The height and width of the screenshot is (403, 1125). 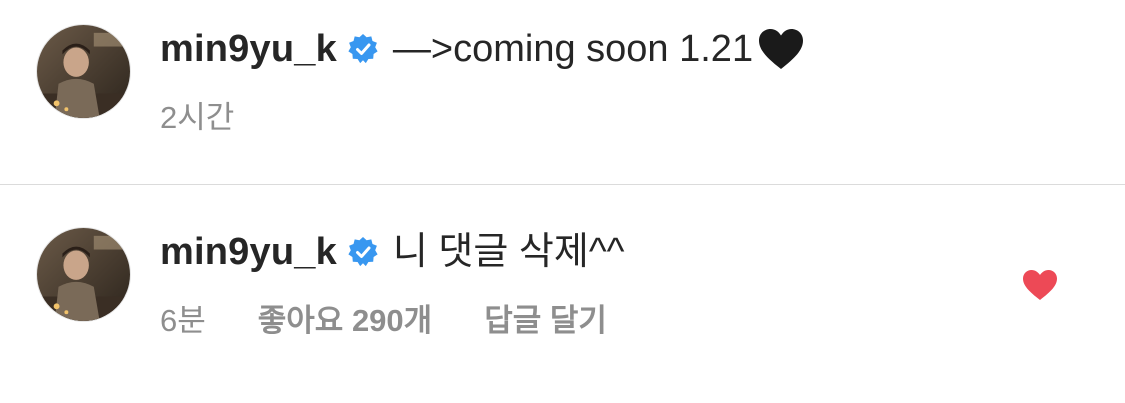 I want to click on caption-line: min9yu_k —>coming soon 1.21, so click(x=482, y=49).